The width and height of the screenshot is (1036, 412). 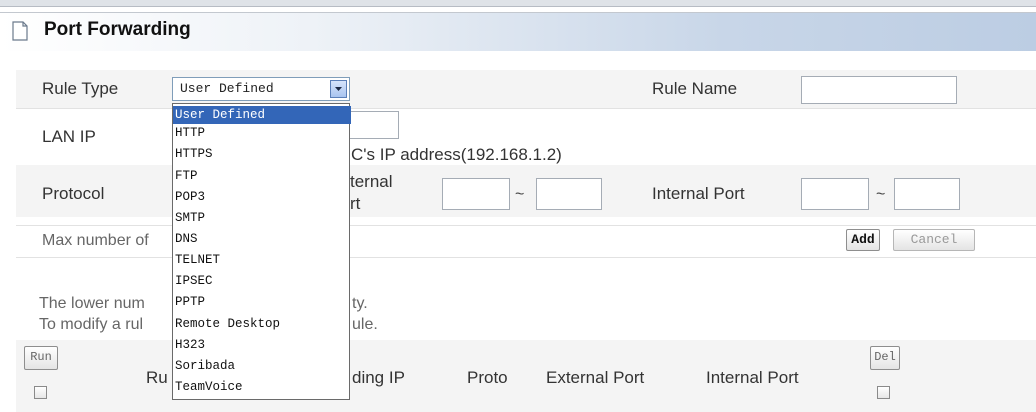 What do you see at coordinates (91, 324) in the screenshot?
I see `note-line-2: To modify a rul` at bounding box center [91, 324].